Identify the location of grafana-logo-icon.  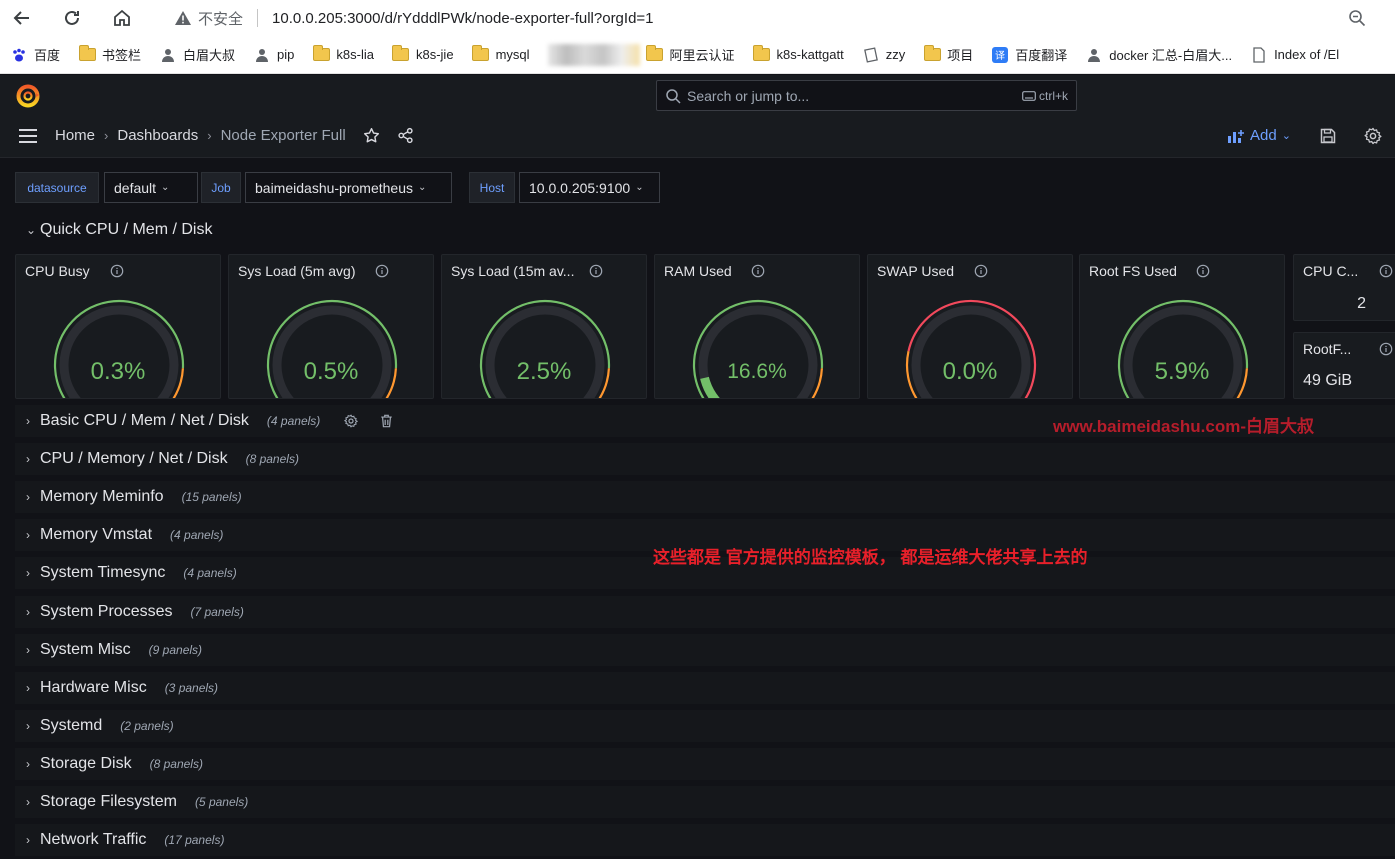
(28, 96).